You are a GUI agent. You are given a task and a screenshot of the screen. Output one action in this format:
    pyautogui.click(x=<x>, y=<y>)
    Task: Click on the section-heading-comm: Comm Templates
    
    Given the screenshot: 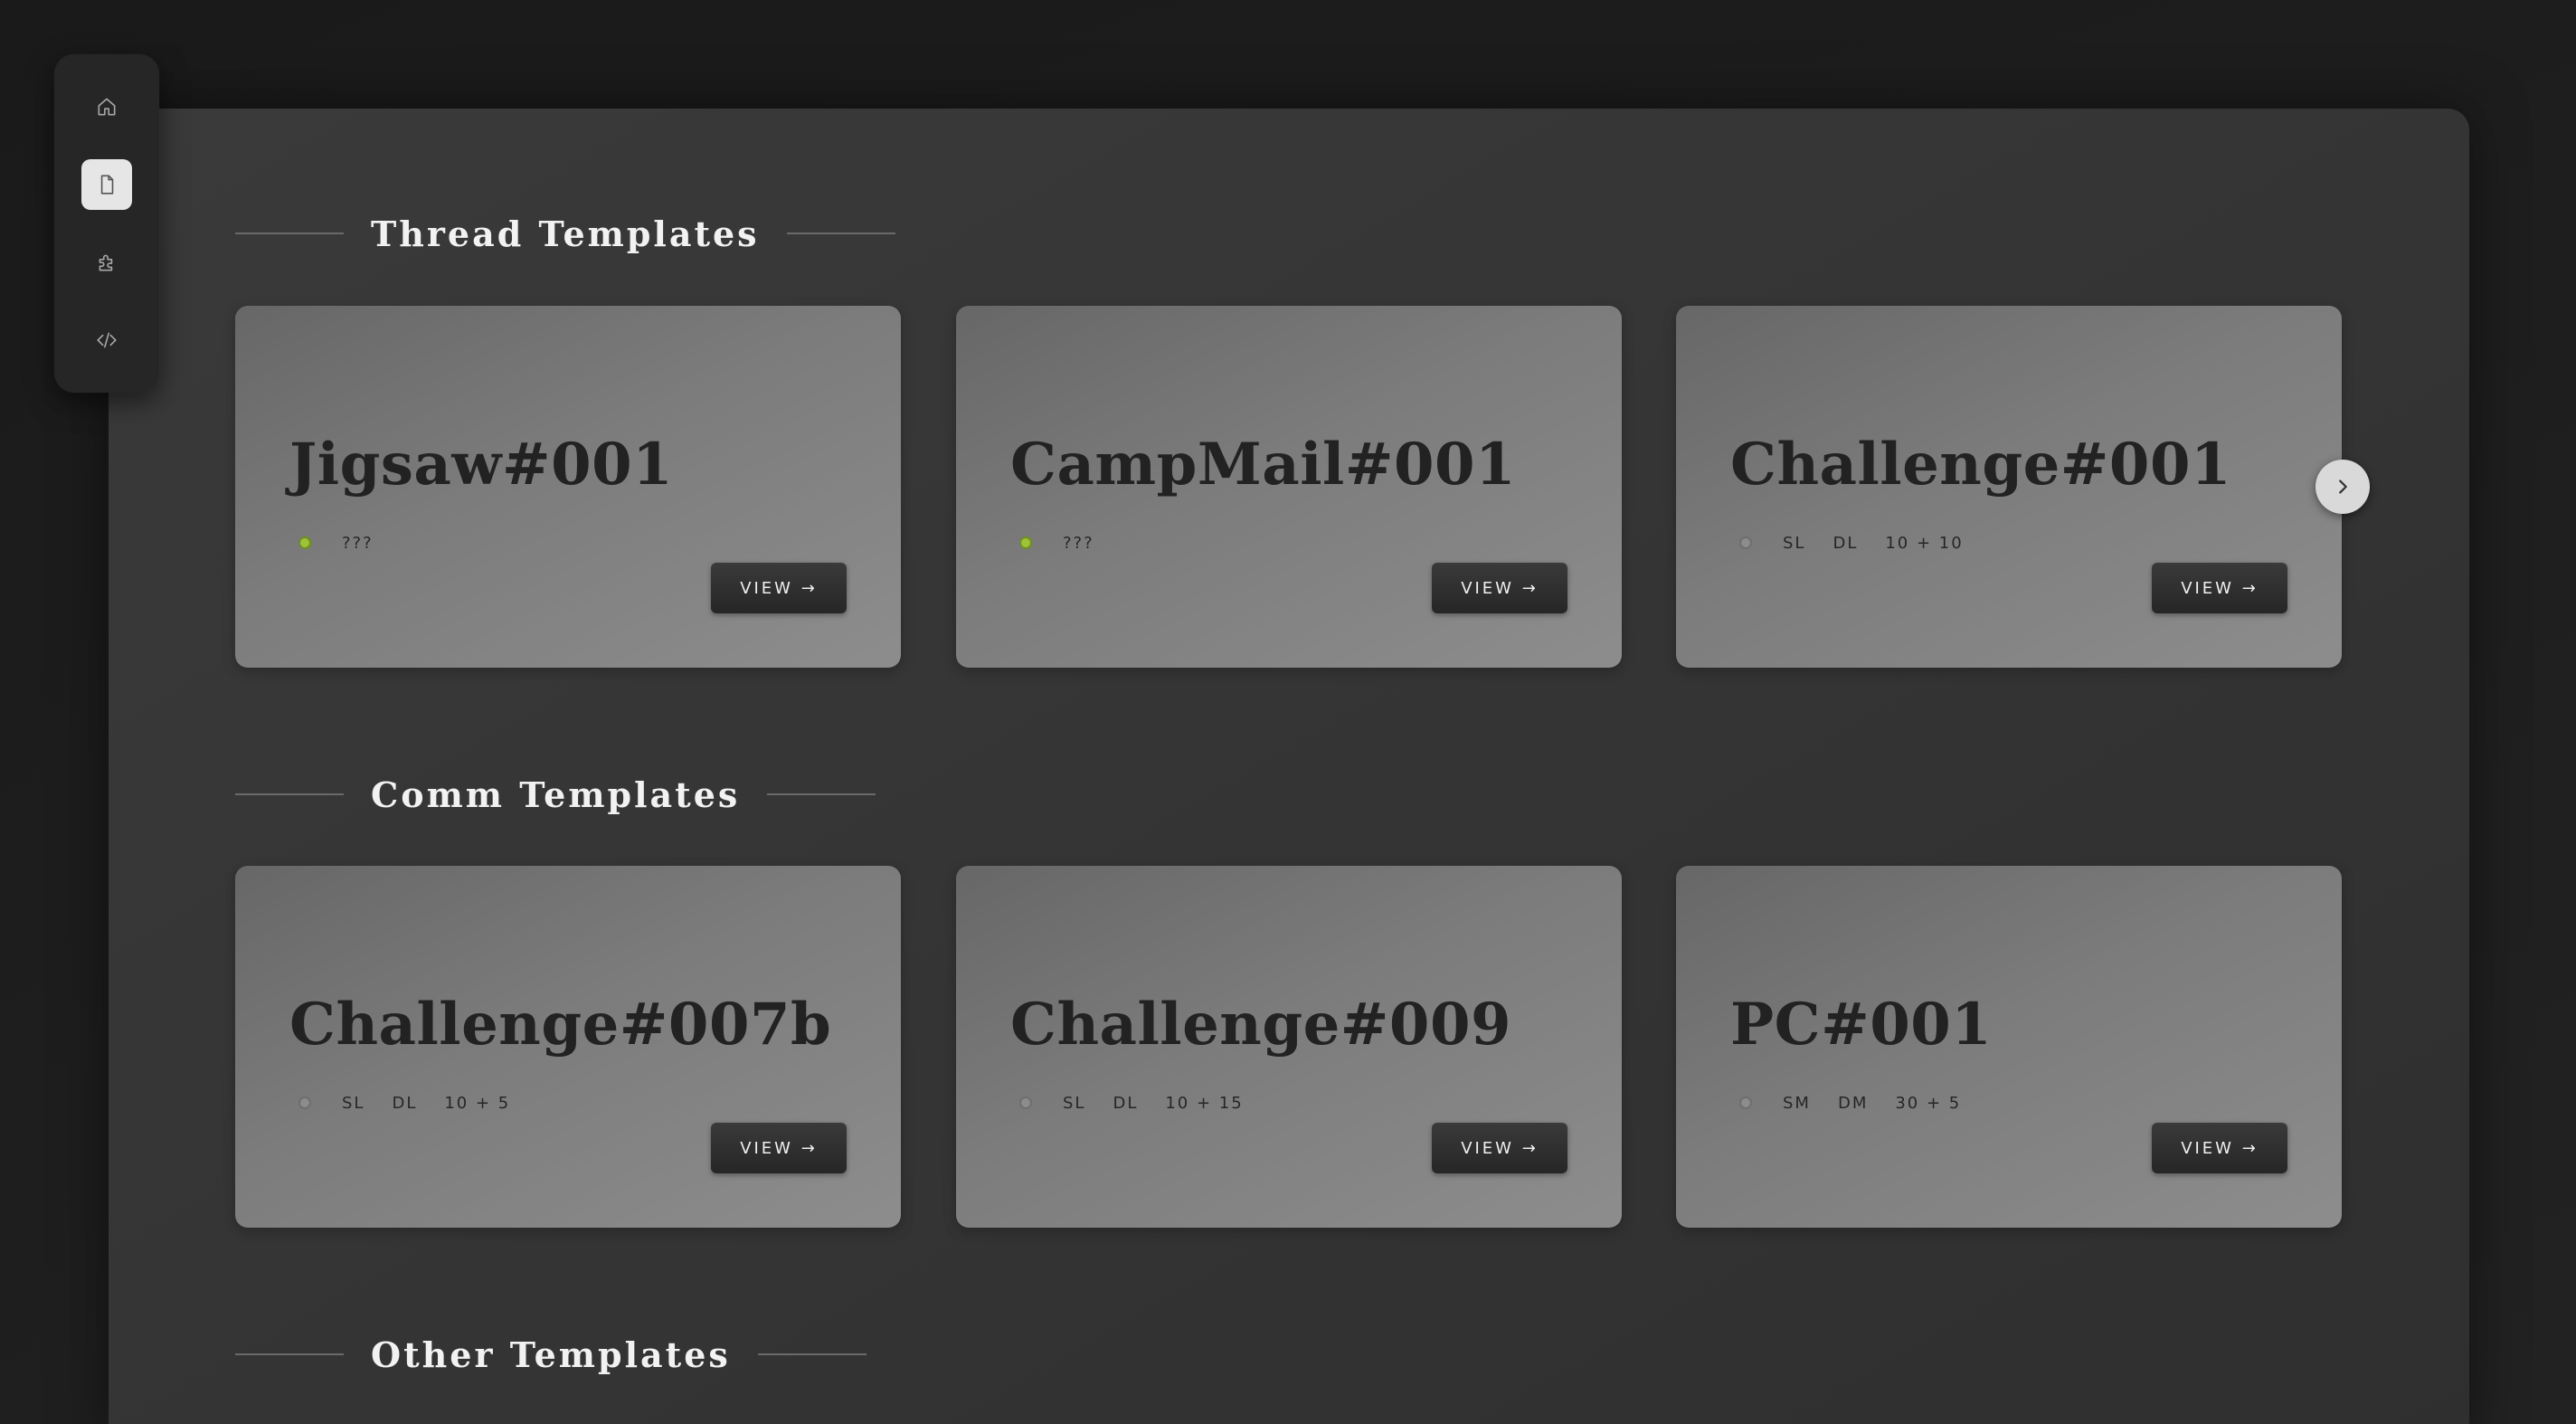 What is the action you would take?
    pyautogui.click(x=555, y=794)
    